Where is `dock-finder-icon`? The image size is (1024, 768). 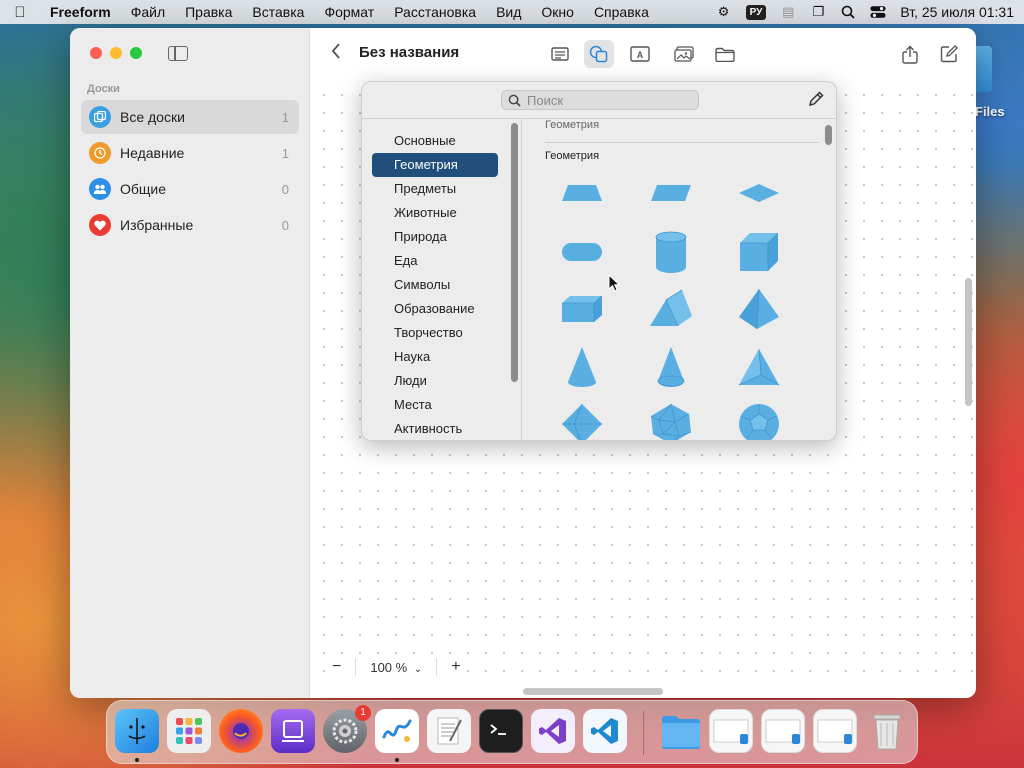
dock-finder-icon is located at coordinates (137, 731).